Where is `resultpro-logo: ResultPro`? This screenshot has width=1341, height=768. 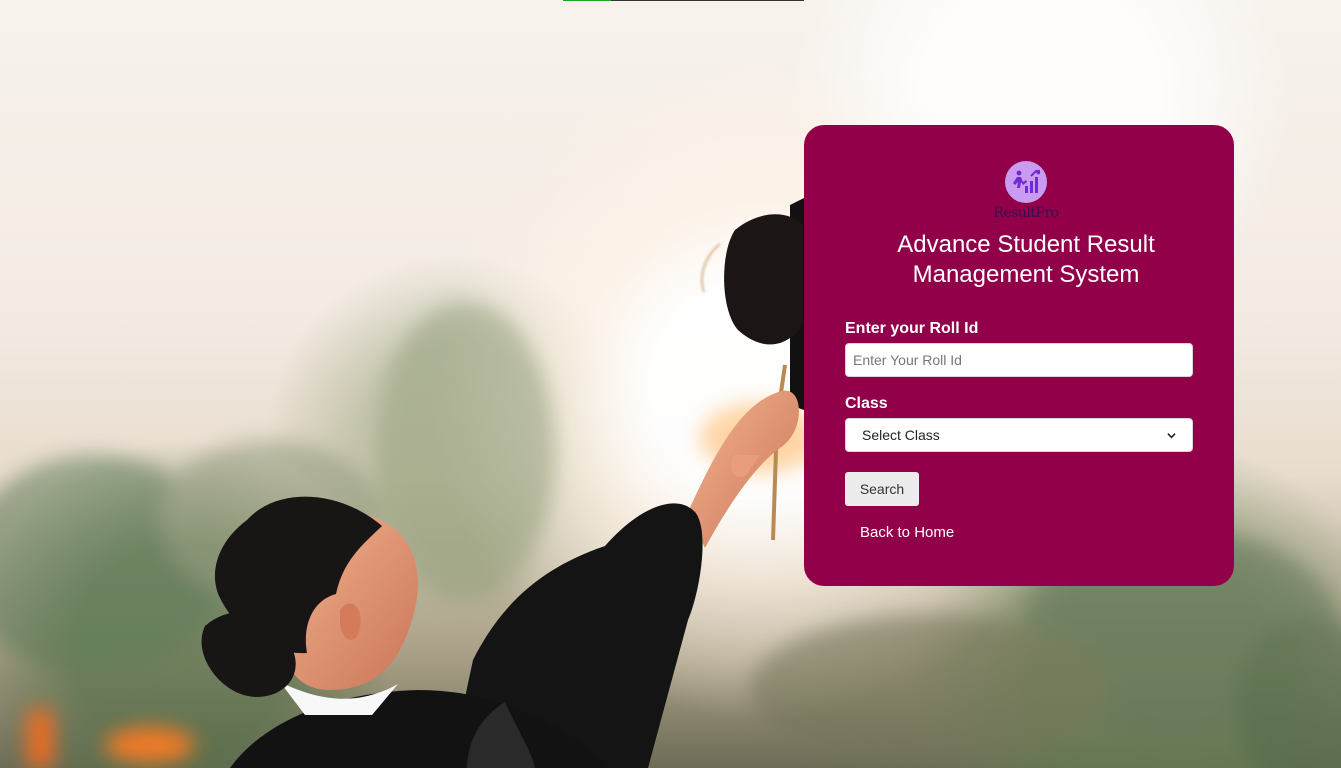
resultpro-logo: ResultPro is located at coordinates (1026, 195).